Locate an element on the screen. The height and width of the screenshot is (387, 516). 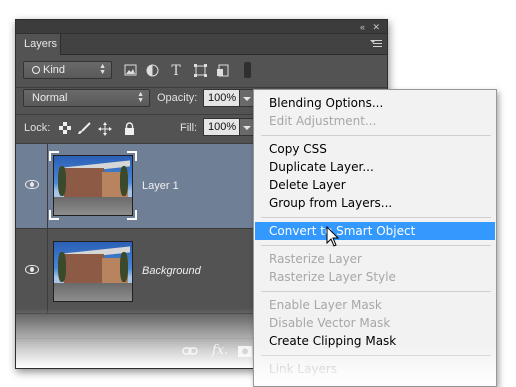
collapse-panel-icon: « is located at coordinates (362, 27).